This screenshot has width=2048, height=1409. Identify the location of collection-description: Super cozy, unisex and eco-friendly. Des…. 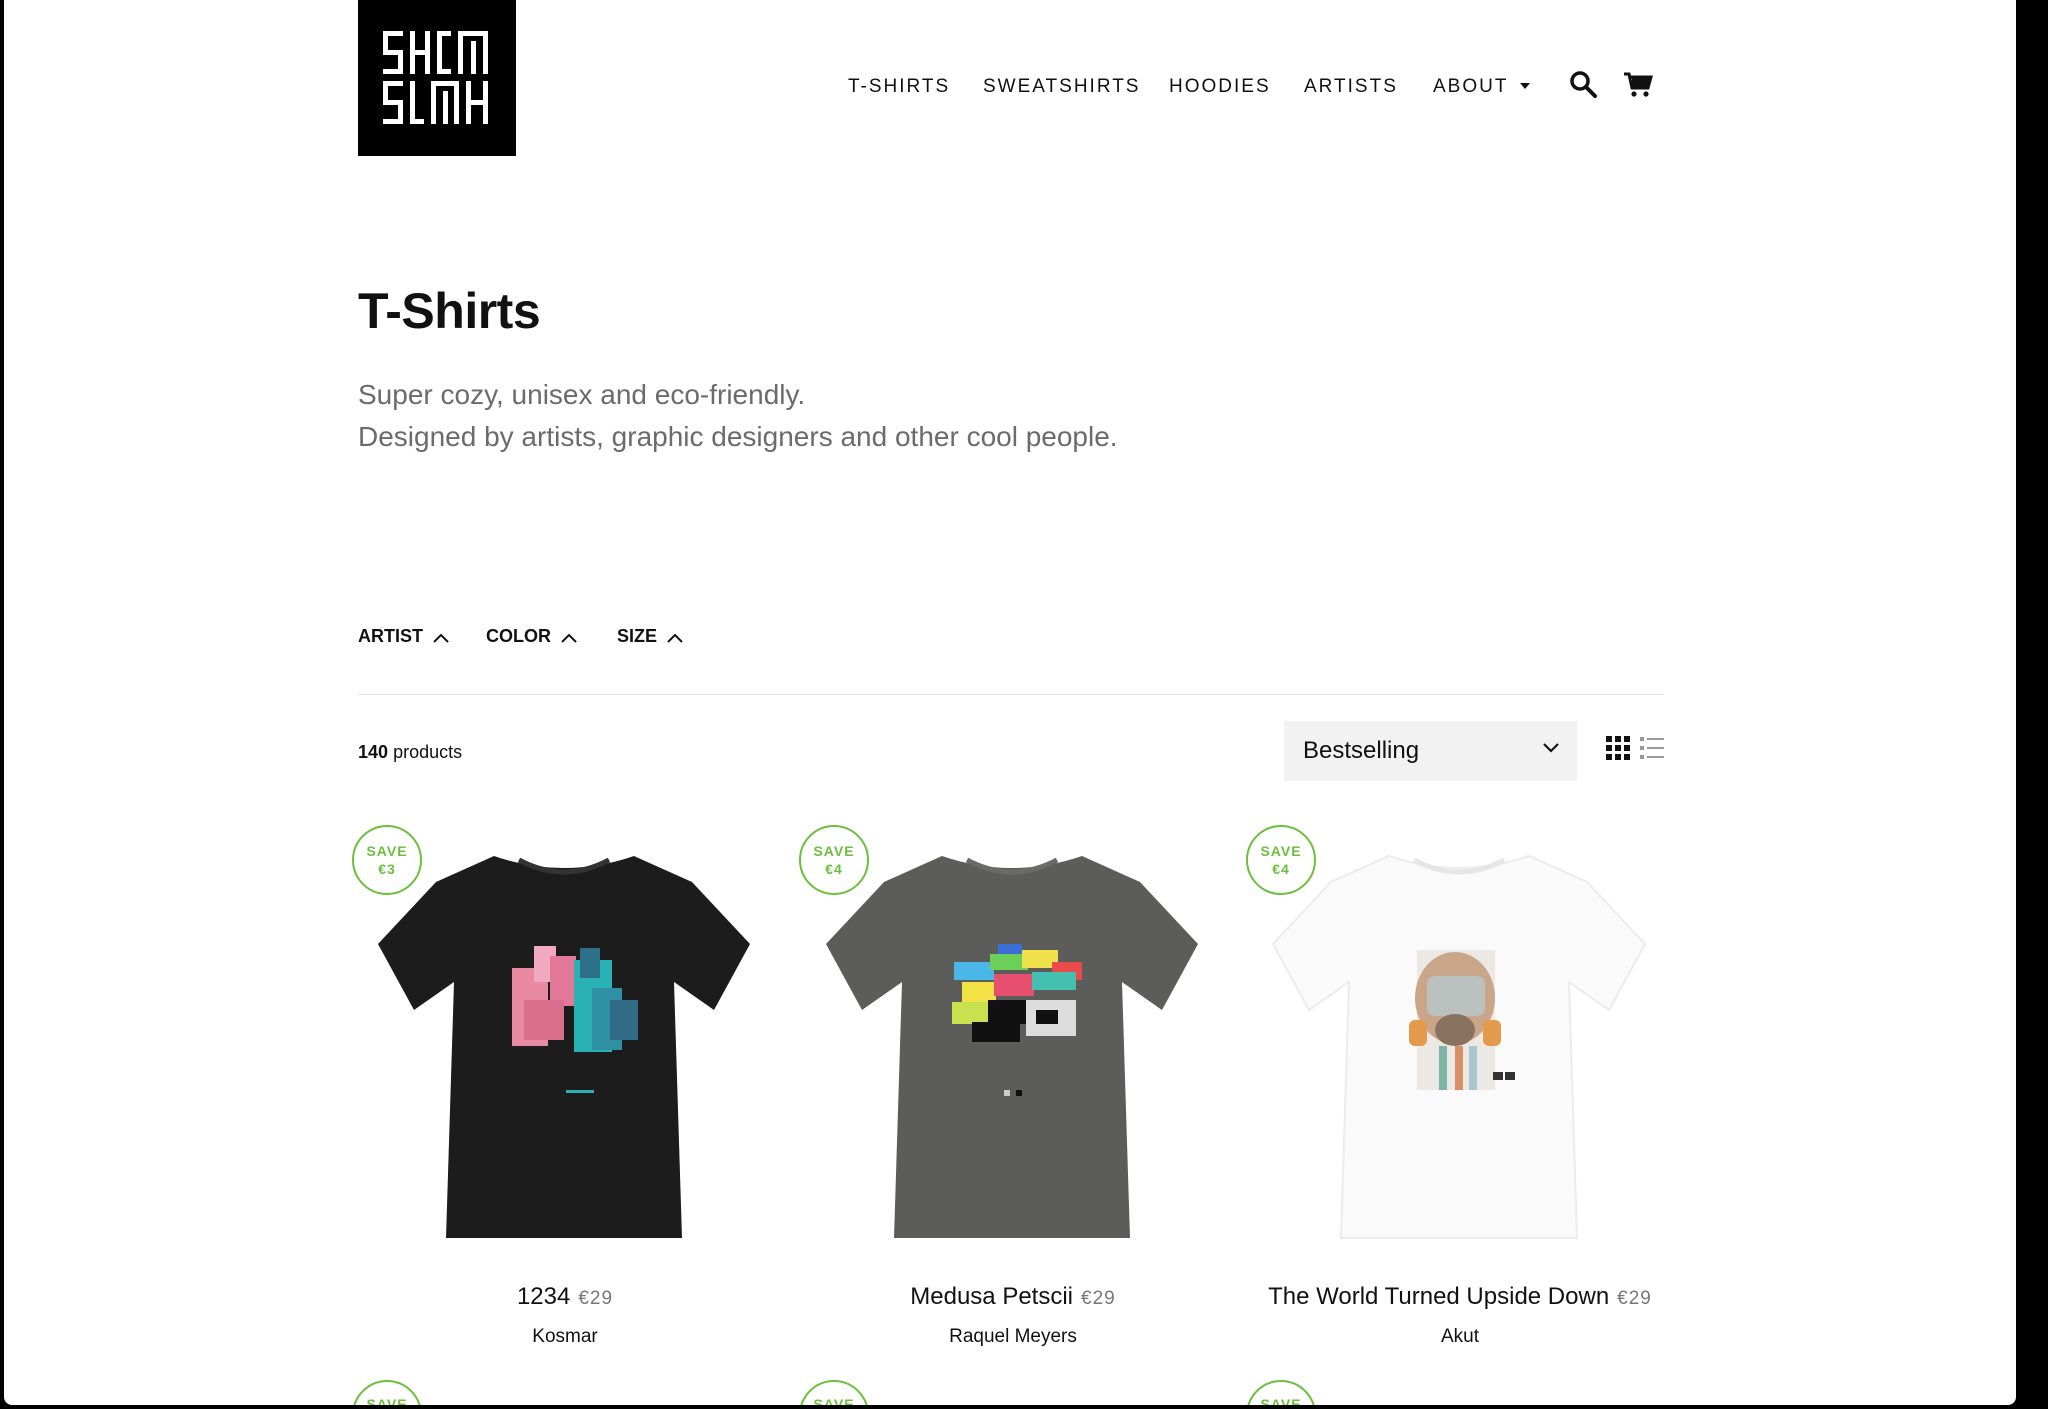
(738, 416).